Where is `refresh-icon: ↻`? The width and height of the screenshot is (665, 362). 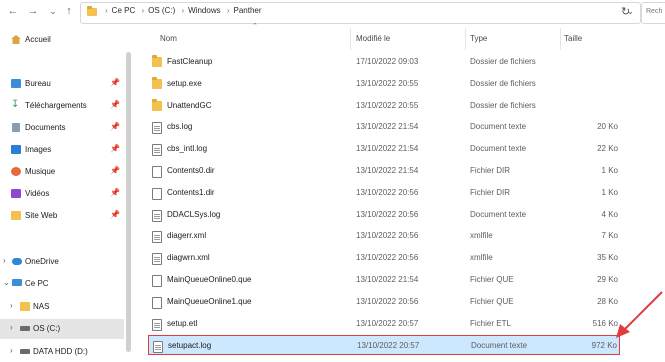 refresh-icon: ↻ is located at coordinates (625, 11).